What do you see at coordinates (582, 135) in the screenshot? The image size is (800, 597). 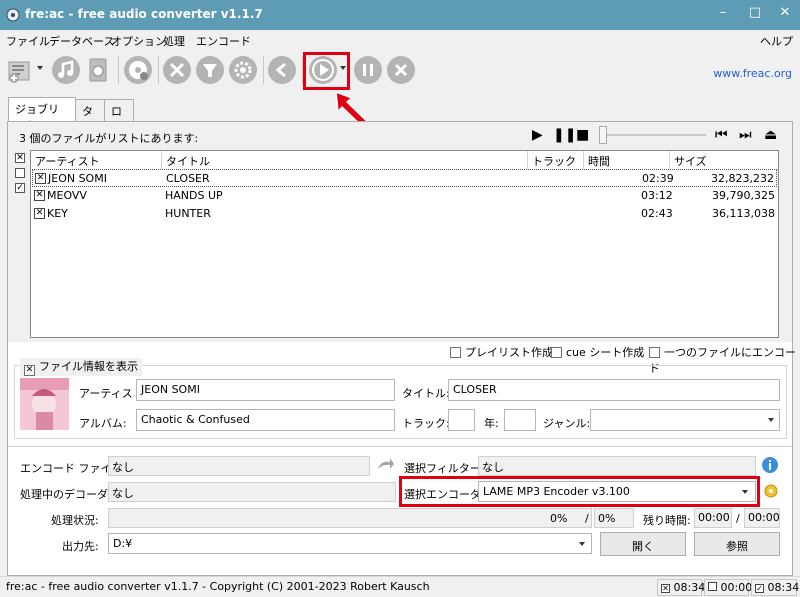 I see `stop-icon: ■` at bounding box center [582, 135].